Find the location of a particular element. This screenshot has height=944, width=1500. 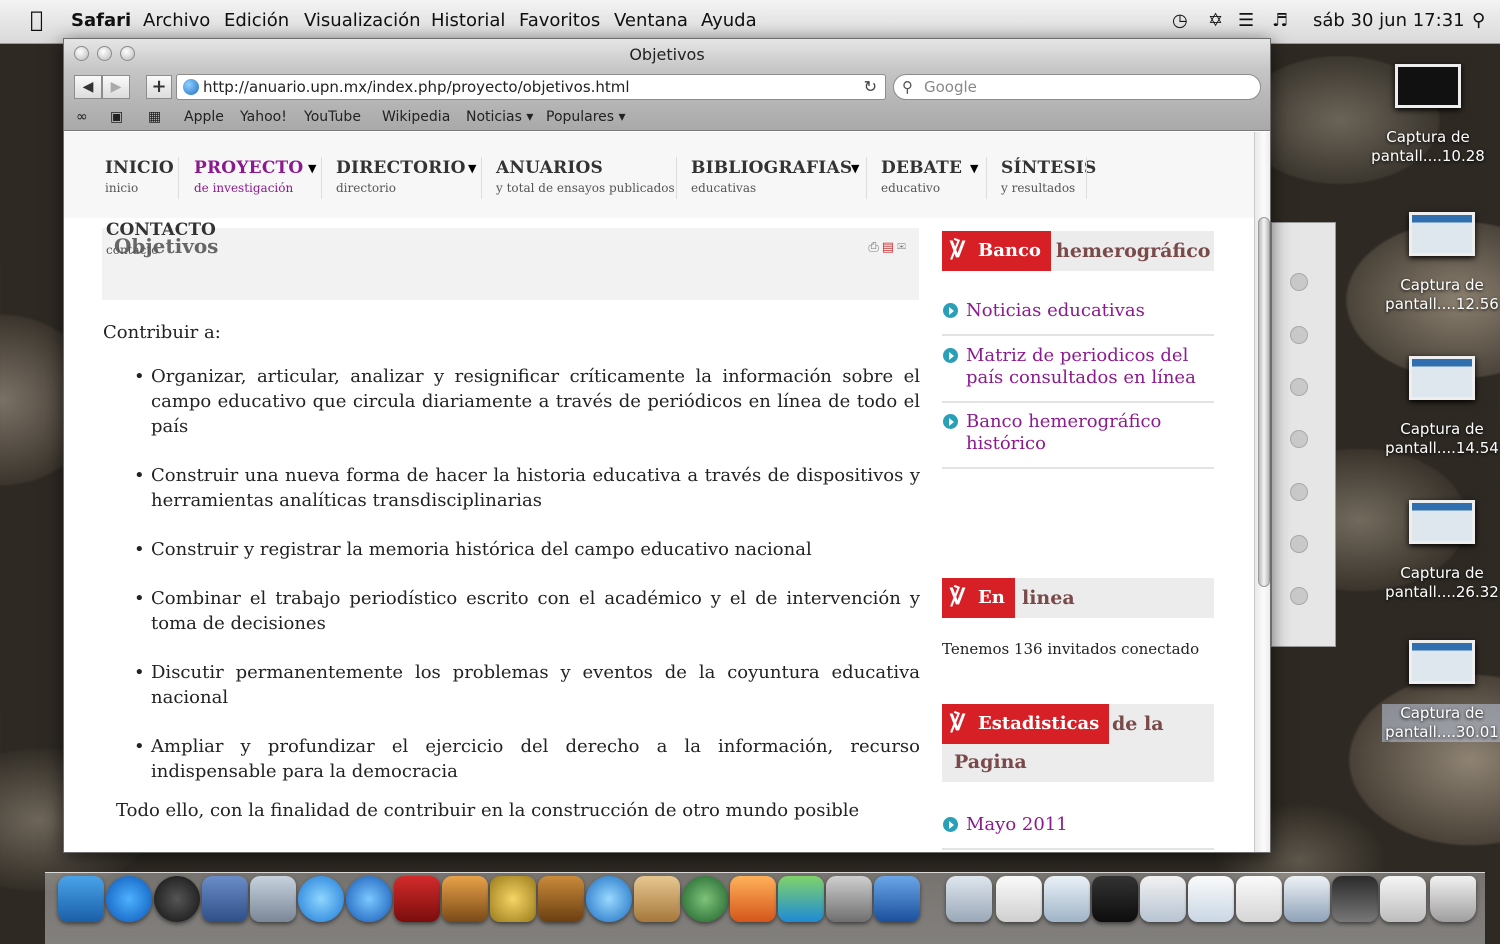

menu-historial: Historial is located at coordinates (468, 20).